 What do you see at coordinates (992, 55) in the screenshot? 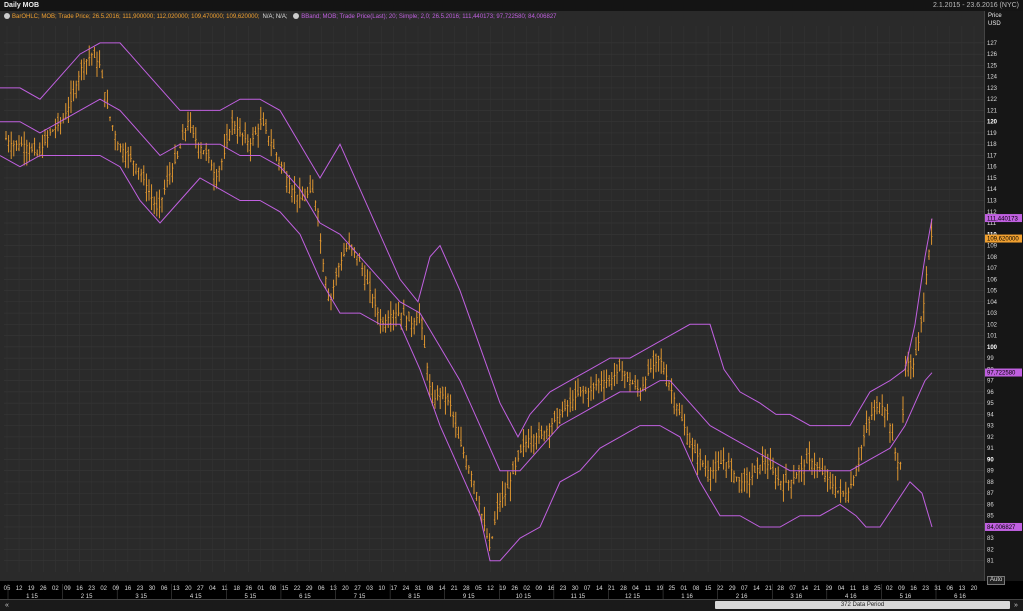
I see `y-tick-label: 126` at bounding box center [992, 55].